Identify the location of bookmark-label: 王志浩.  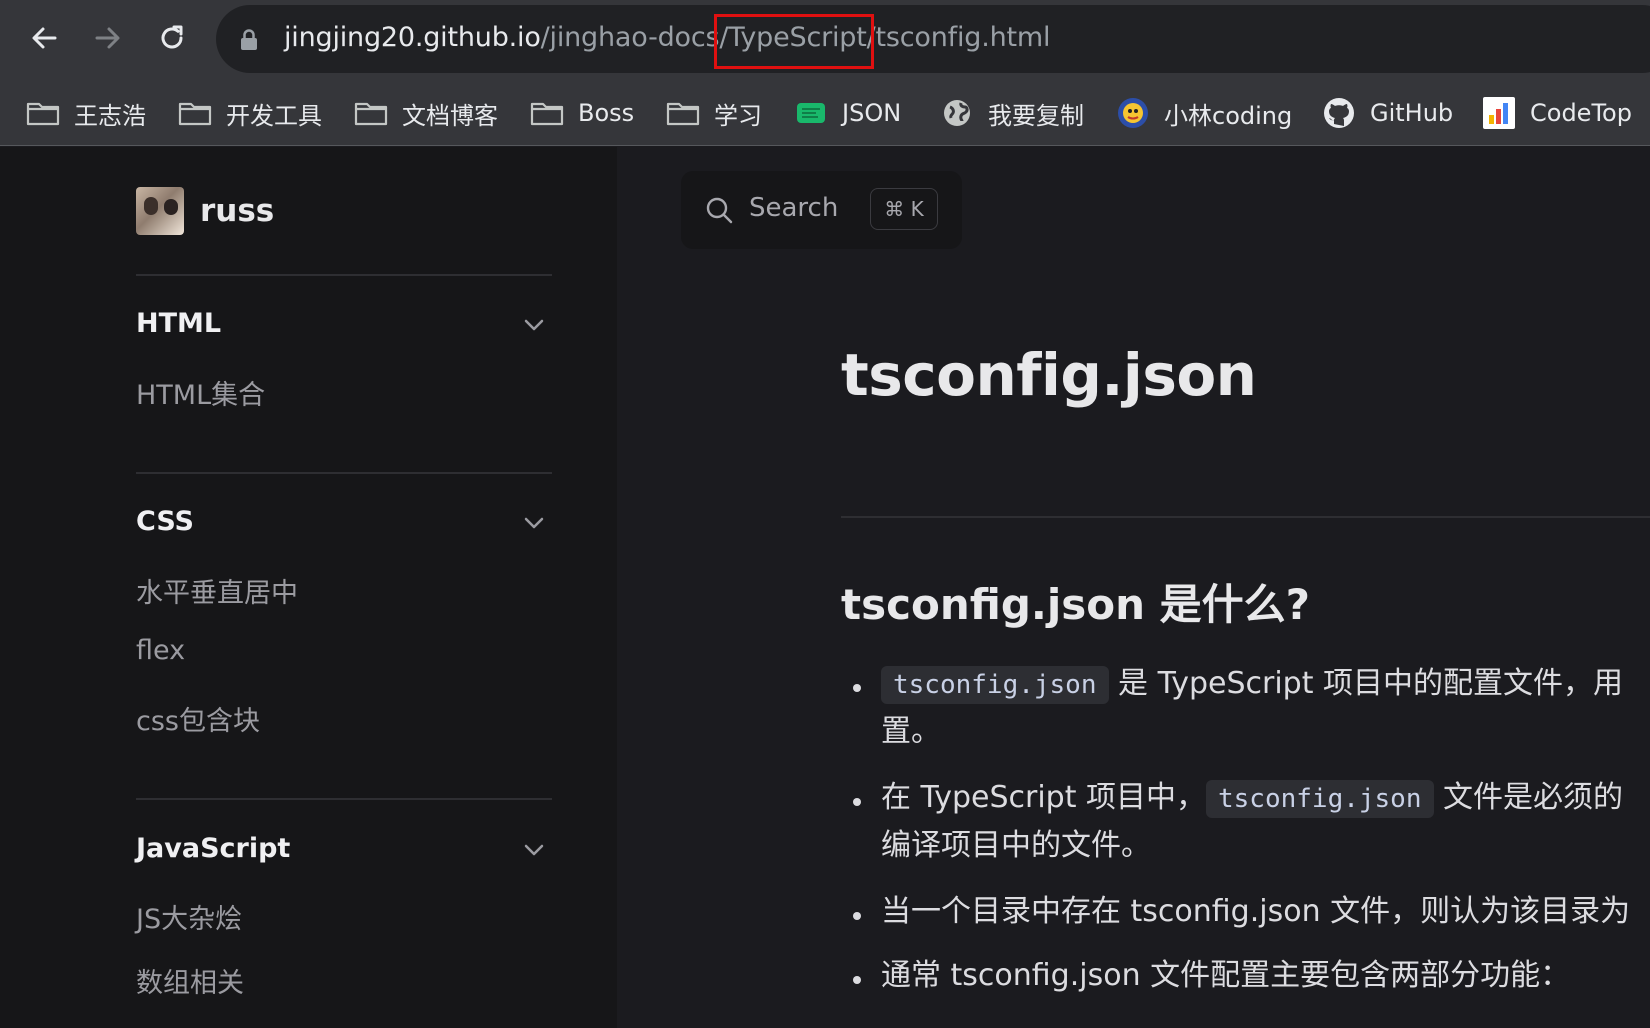
(110, 115).